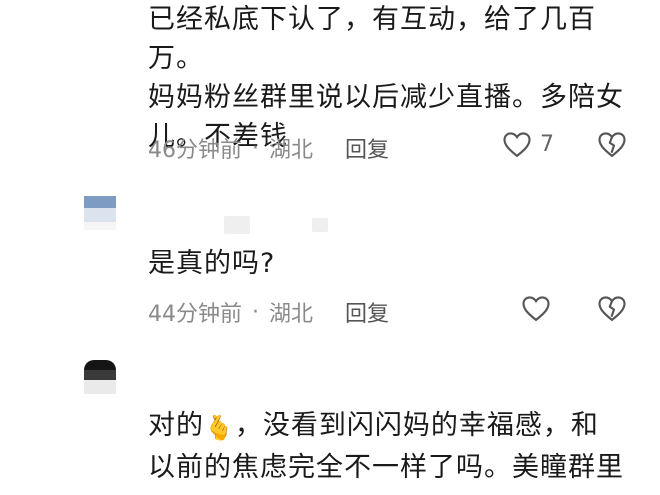 The width and height of the screenshot is (660, 495). I want to click on like-button, so click(536, 308).